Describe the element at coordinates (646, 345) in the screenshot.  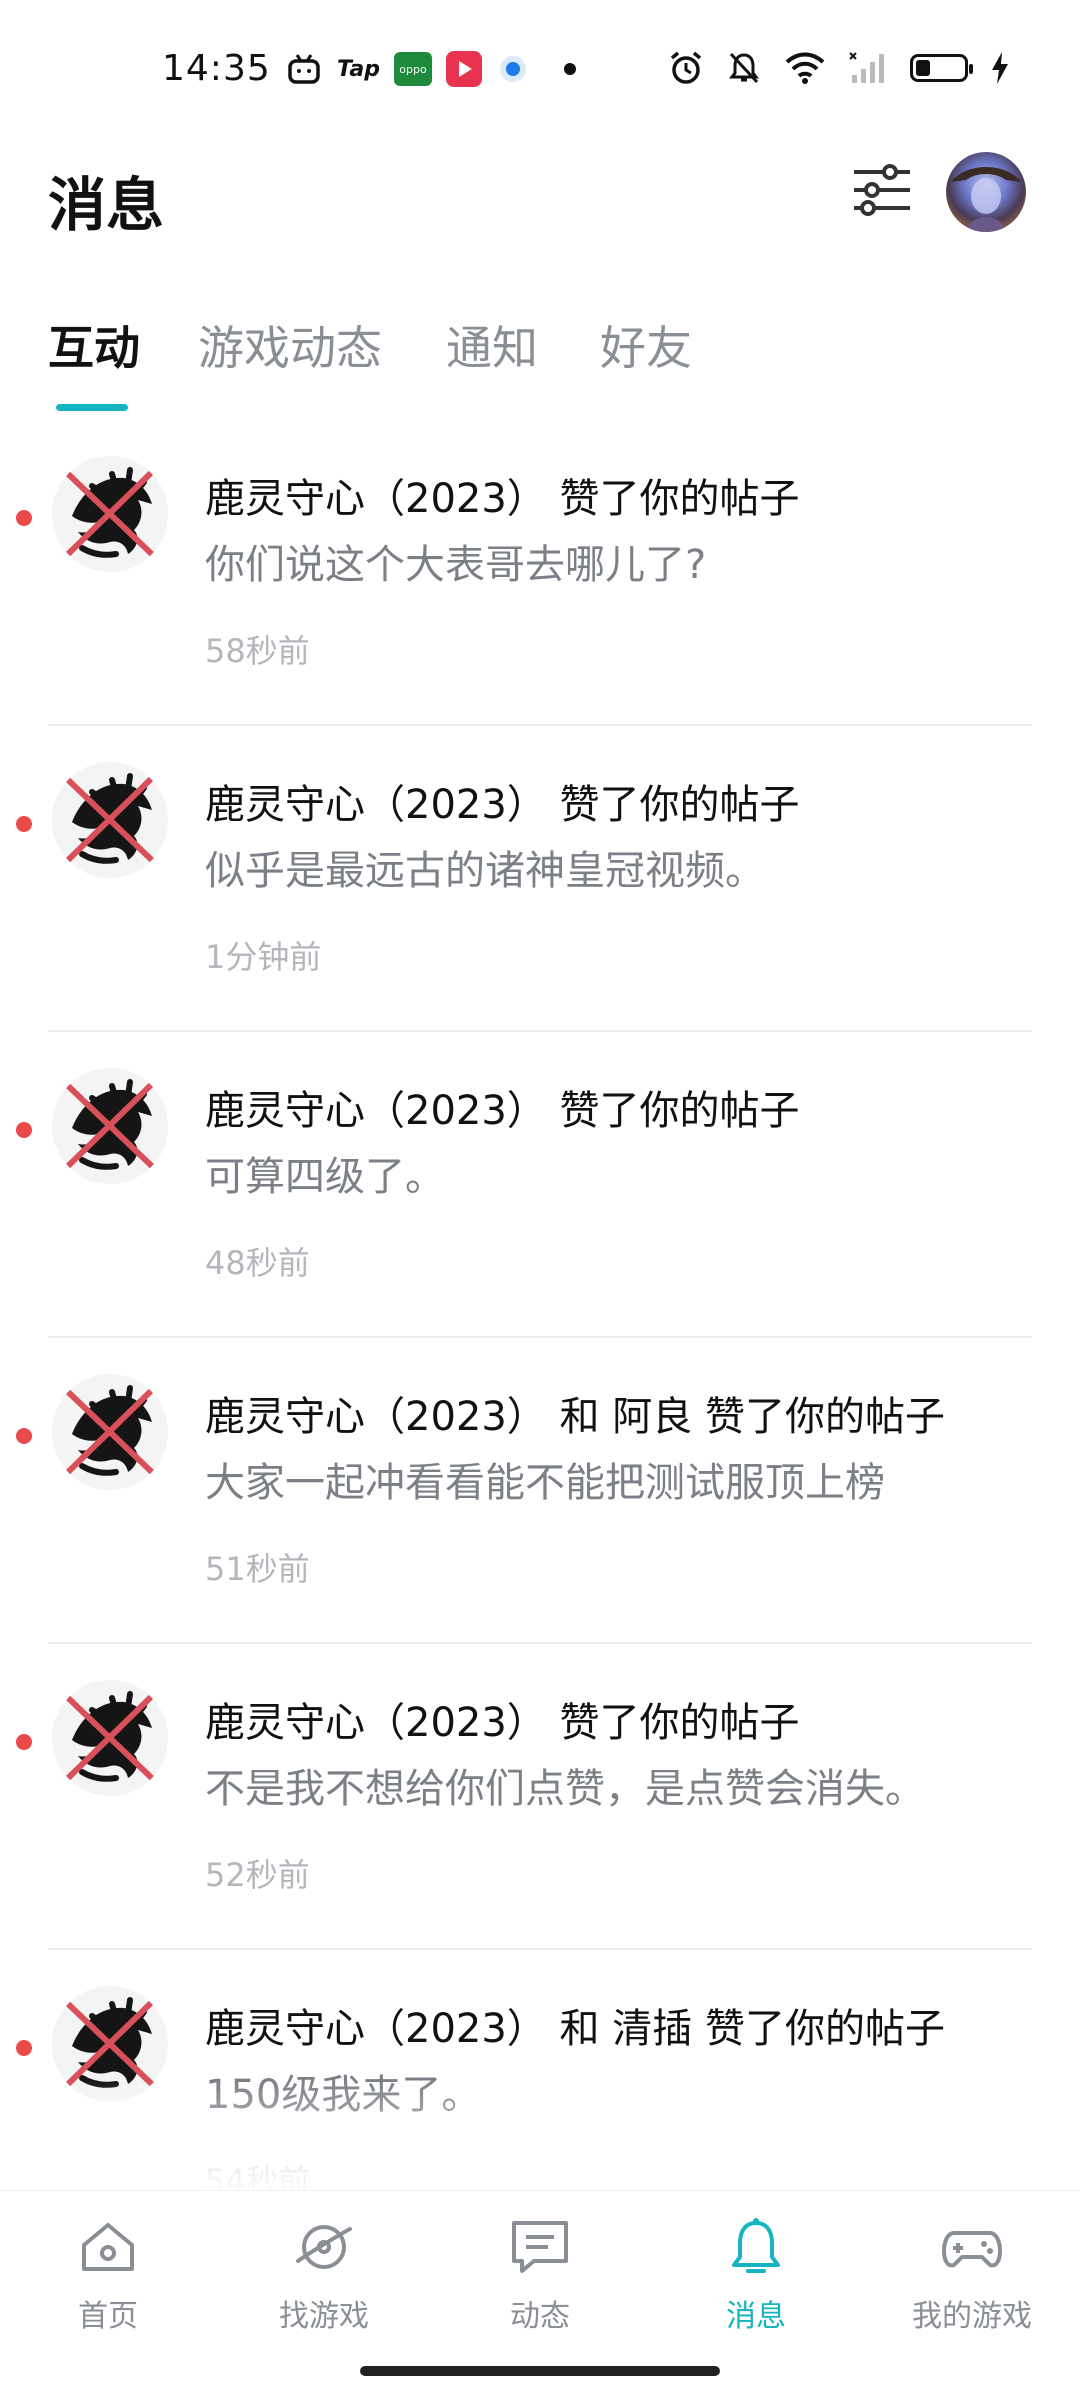
I see `tab-friends: 好友` at that location.